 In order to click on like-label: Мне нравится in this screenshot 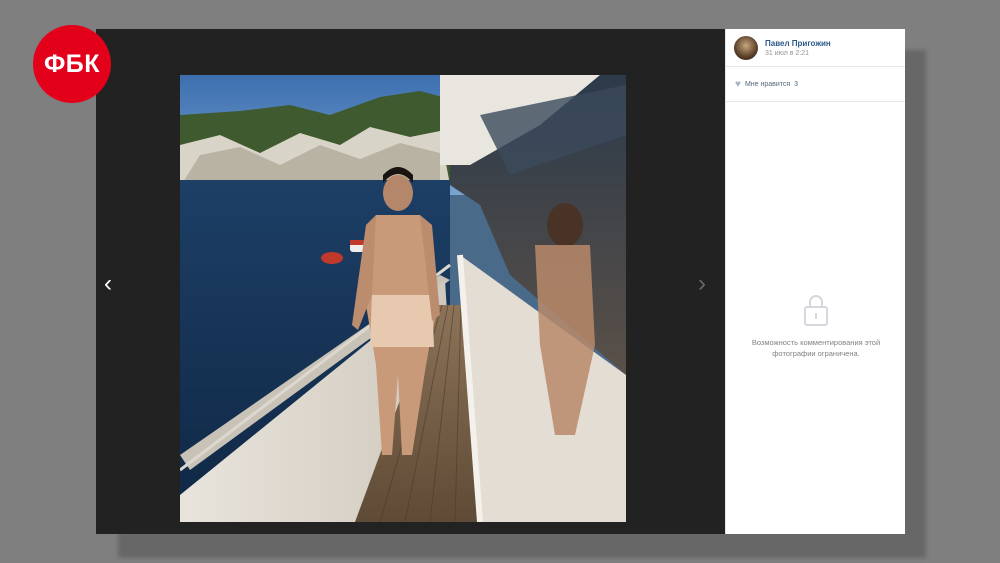, I will do `click(767, 84)`.